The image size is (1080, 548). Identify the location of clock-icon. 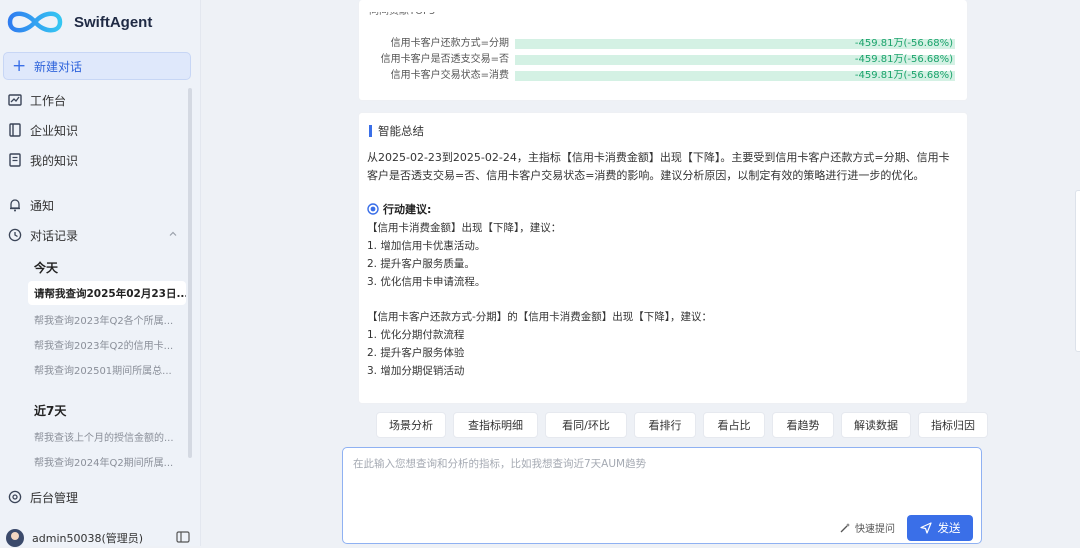
(15, 235).